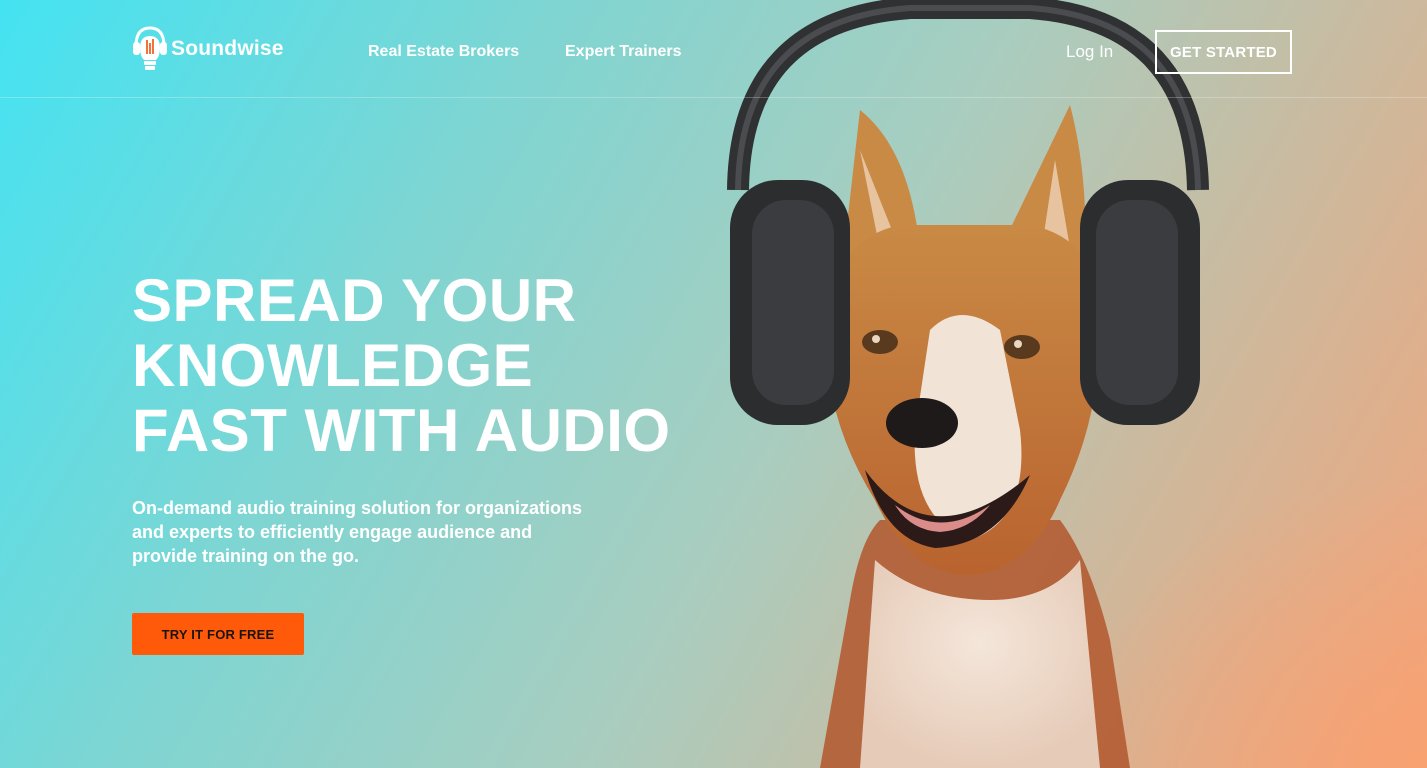  I want to click on brand-logo: Soundwise, so click(208, 49).